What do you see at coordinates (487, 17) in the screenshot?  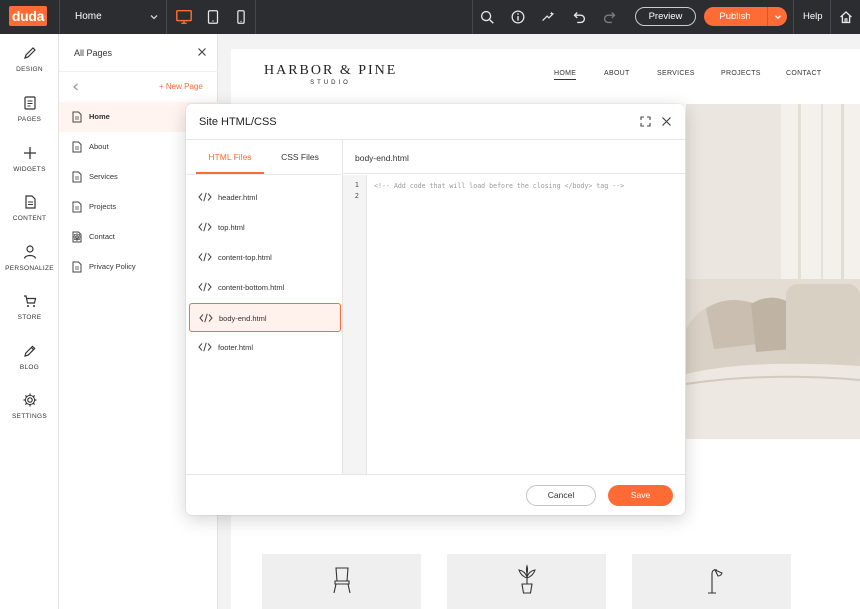 I see `search-icon` at bounding box center [487, 17].